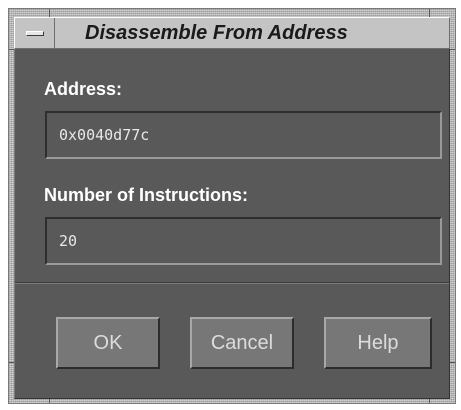 Image resolution: width=461 pixels, height=410 pixels. Describe the element at coordinates (108, 343) in the screenshot. I see `ok-button: OK` at that location.